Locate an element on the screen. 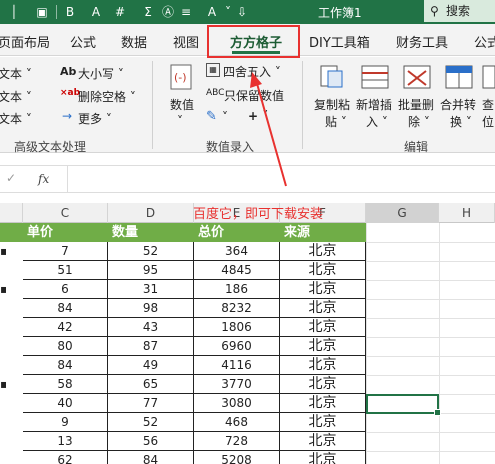  table-cell: 62 is located at coordinates (65, 457).